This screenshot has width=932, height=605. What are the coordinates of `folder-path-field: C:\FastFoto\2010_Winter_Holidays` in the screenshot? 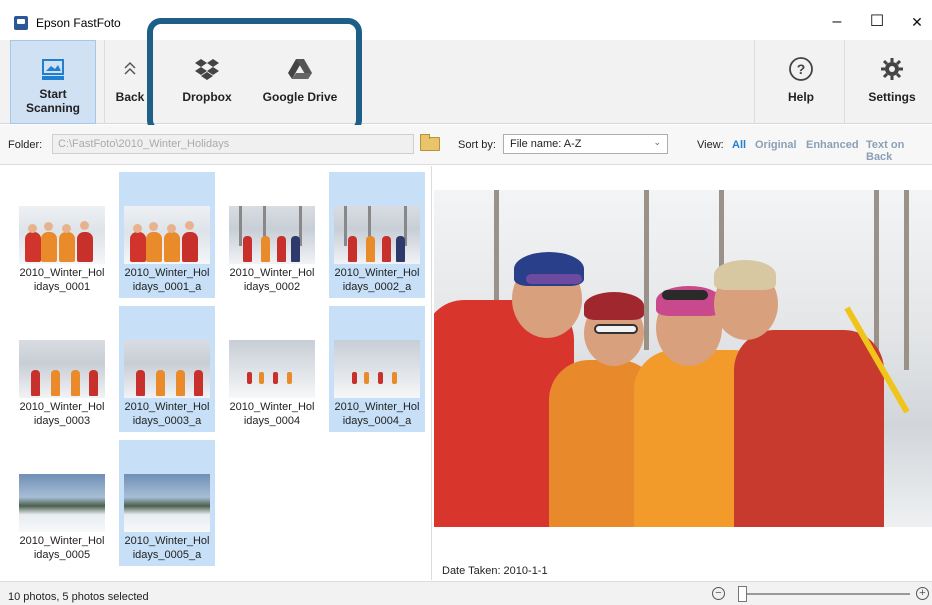 It's located at (233, 144).